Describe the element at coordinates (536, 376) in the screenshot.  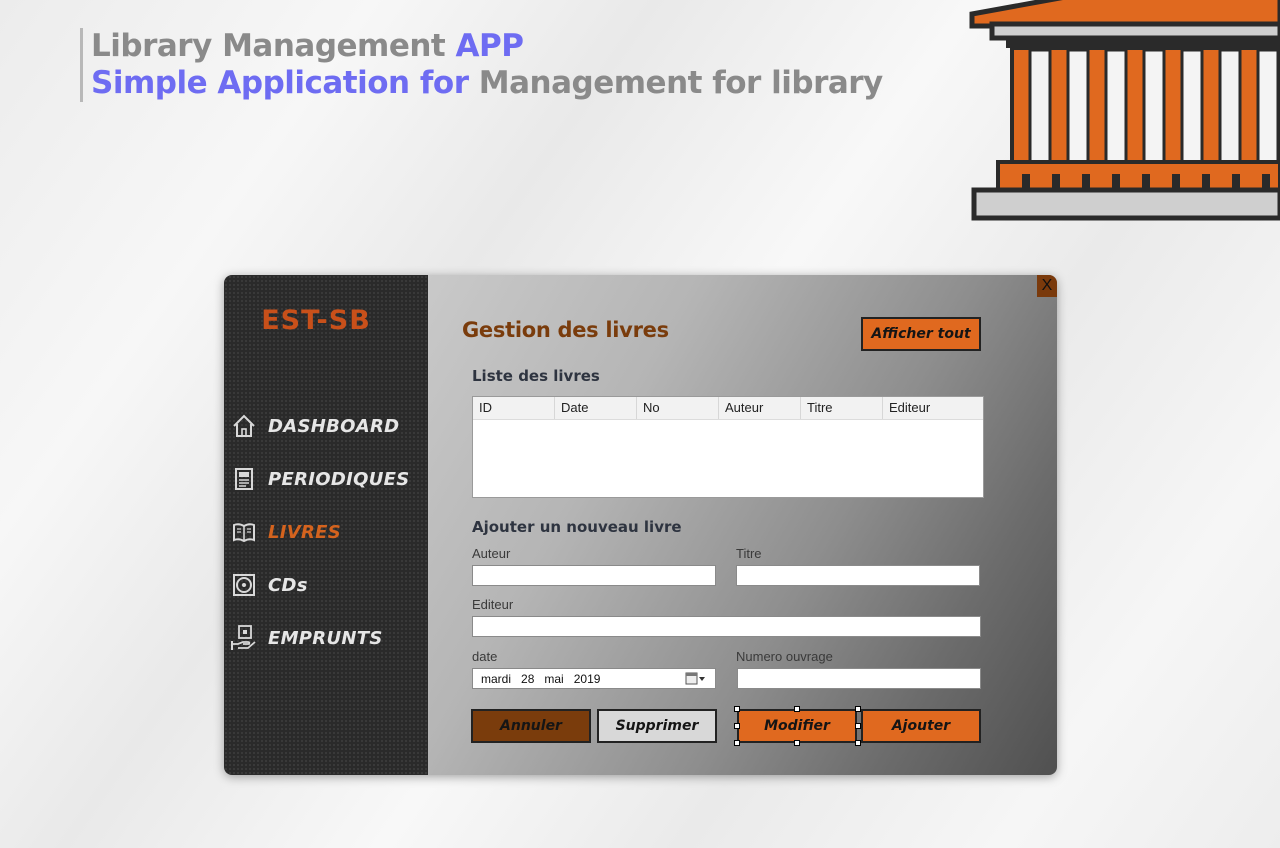
I see `list-title: Liste des livres` at that location.